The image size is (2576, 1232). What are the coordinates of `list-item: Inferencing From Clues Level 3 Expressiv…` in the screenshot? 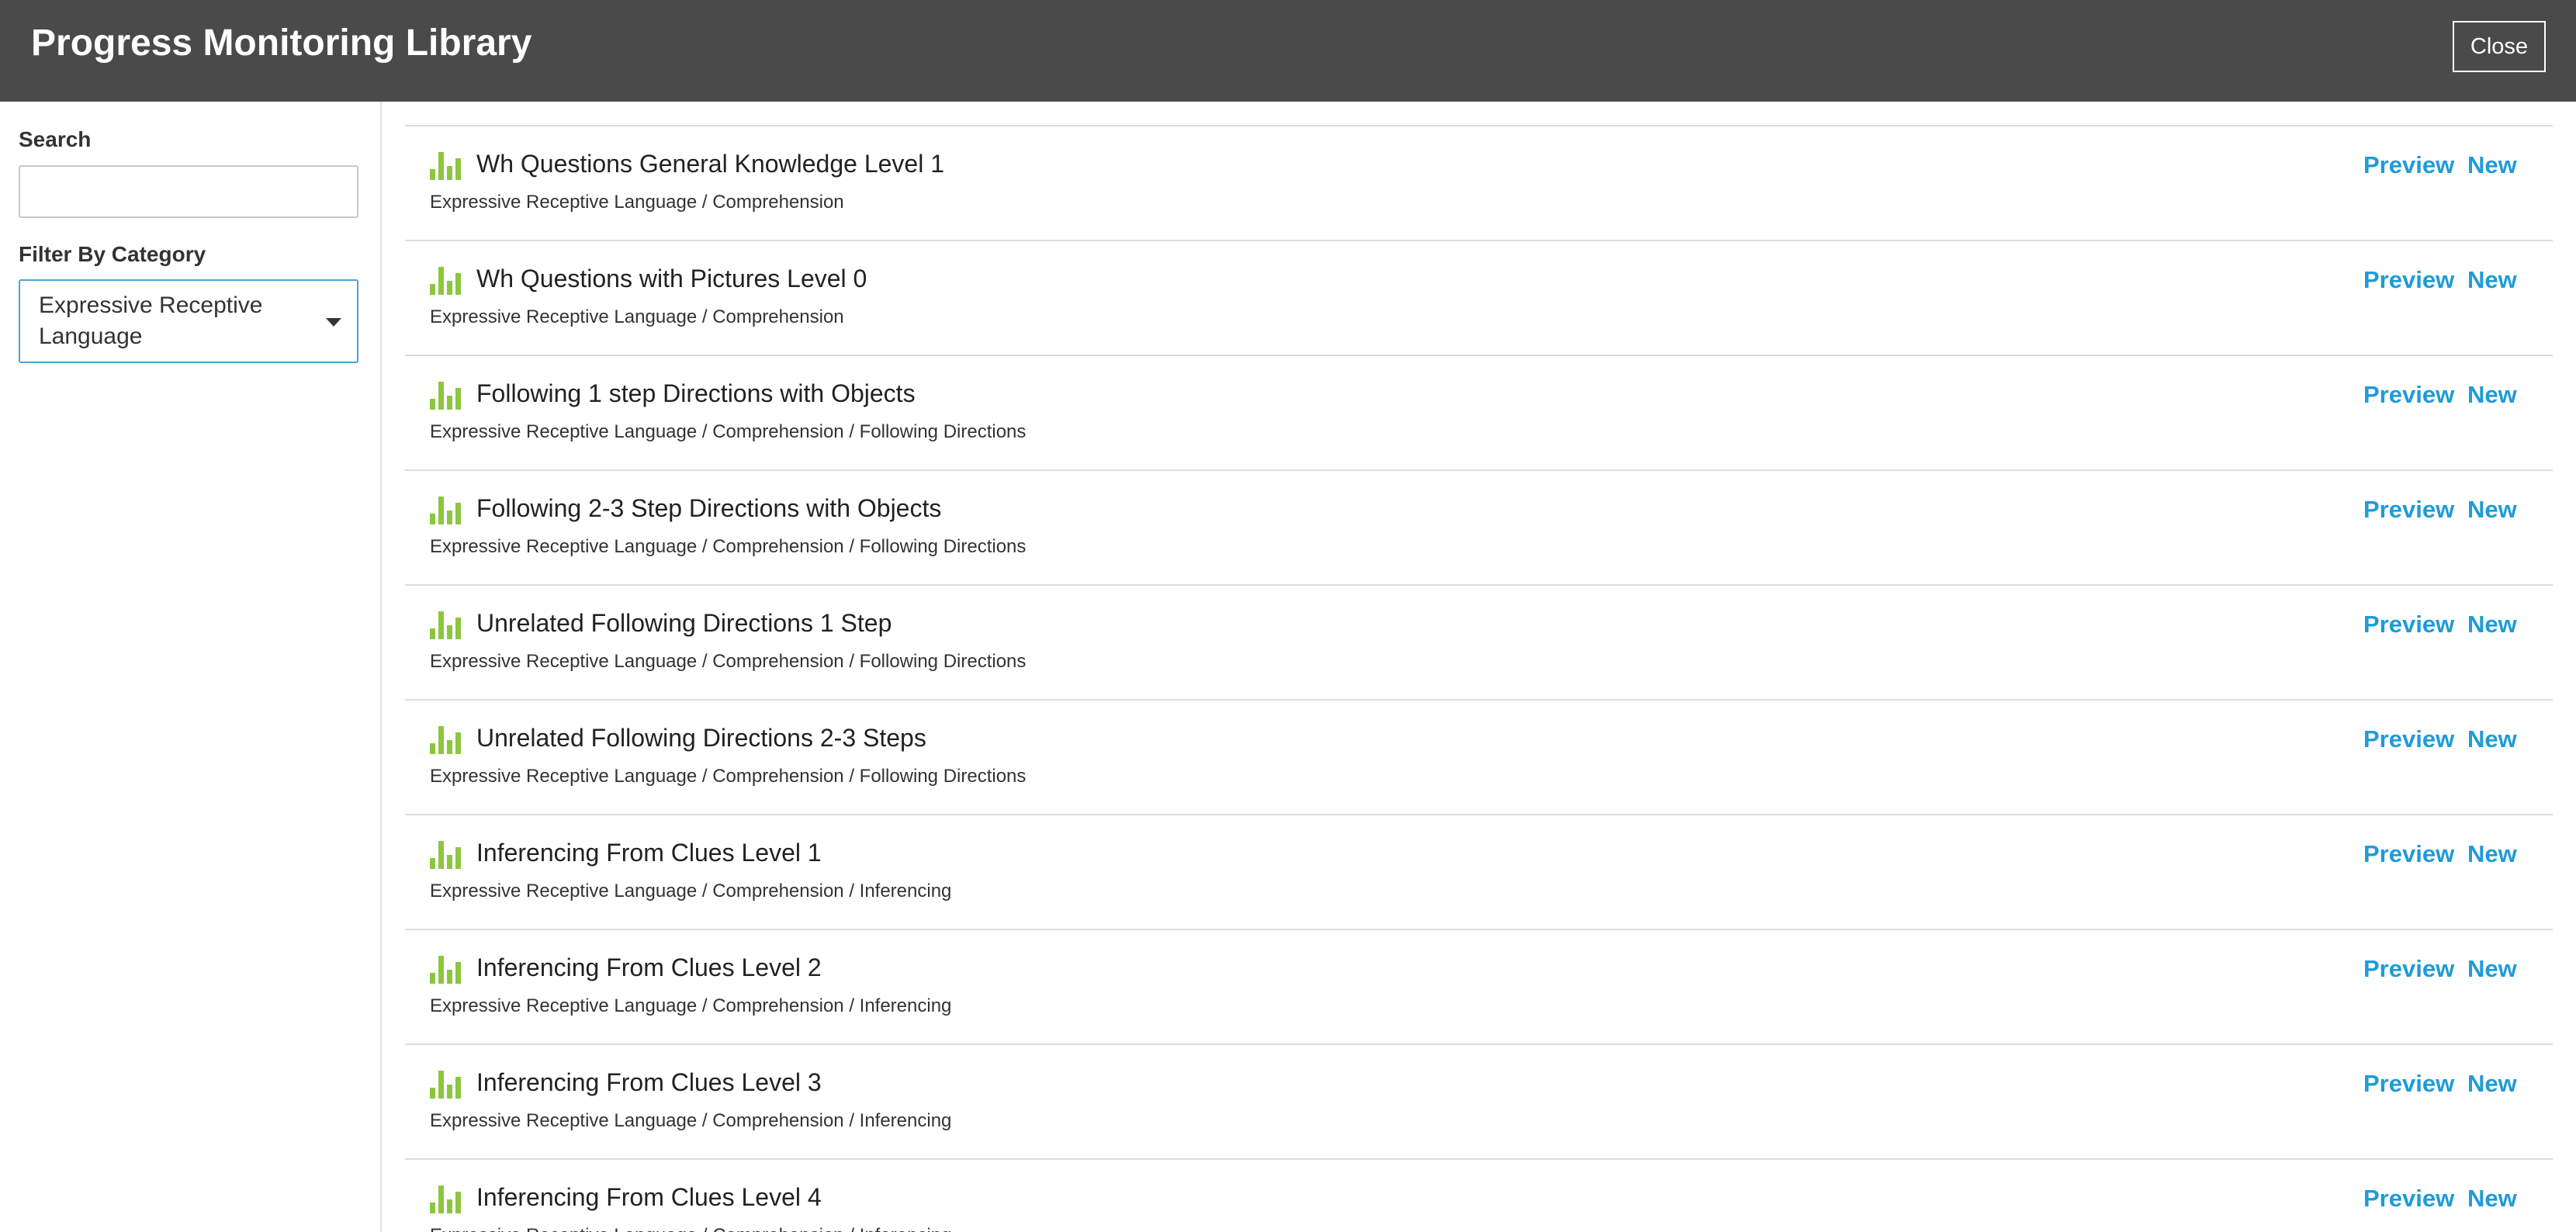 It's located at (1479, 1100).